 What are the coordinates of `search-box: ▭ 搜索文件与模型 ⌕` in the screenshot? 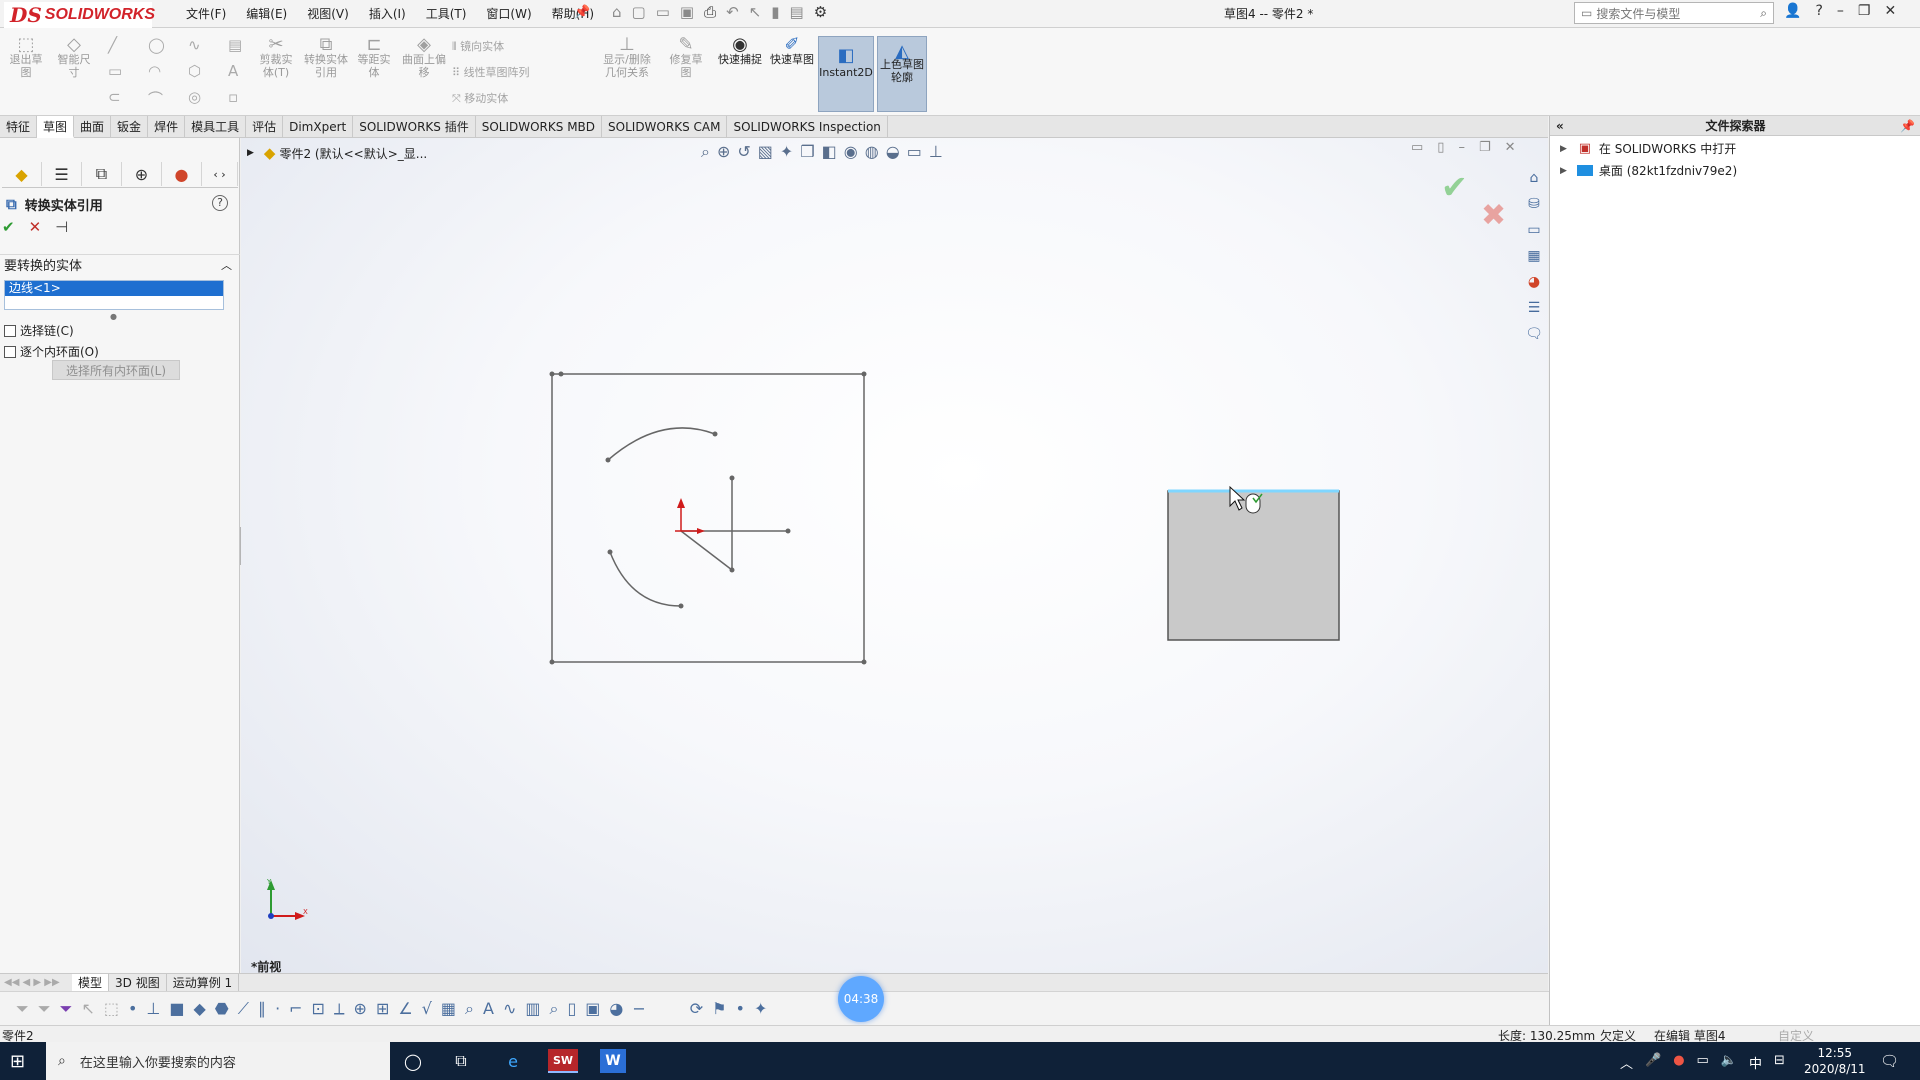 It's located at (1674, 13).